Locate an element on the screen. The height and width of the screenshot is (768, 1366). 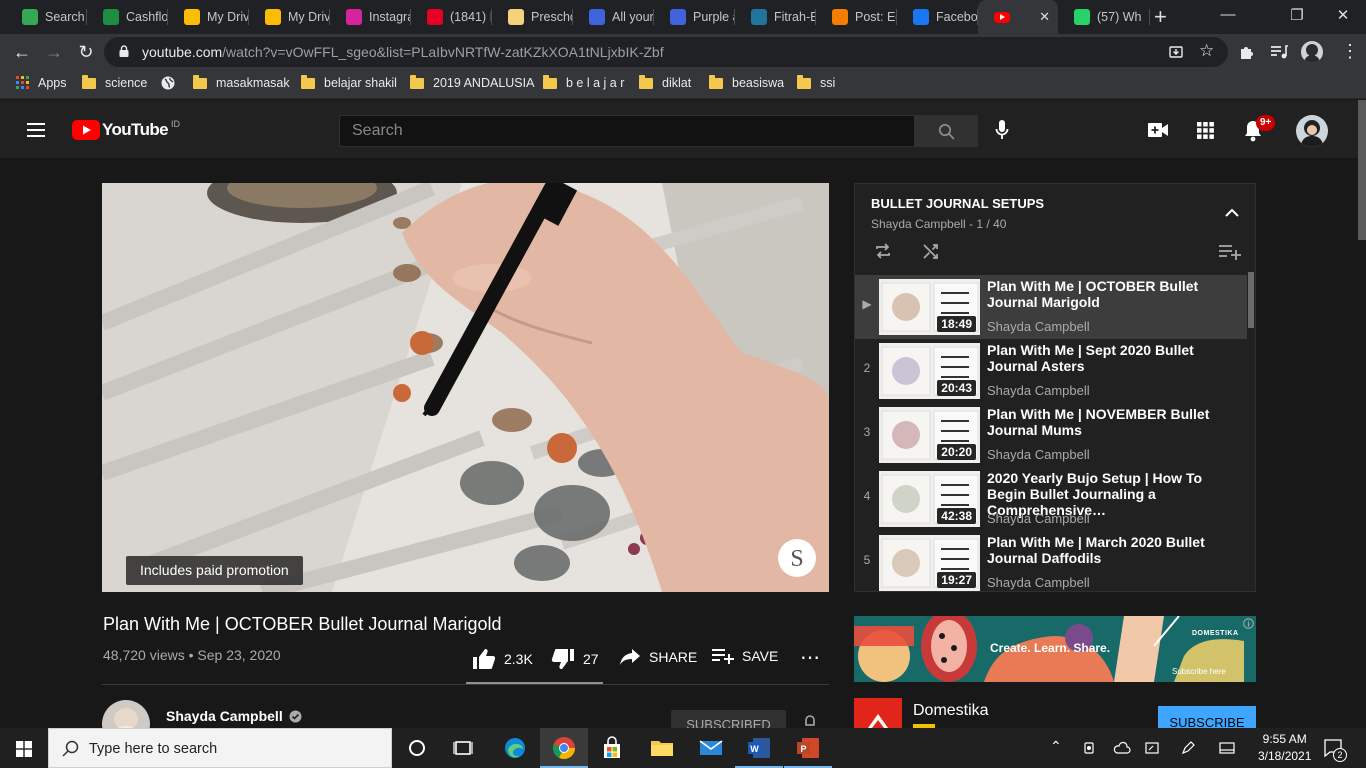
bookmark-beasiswa: beasiswa is located at coordinates (746, 82).